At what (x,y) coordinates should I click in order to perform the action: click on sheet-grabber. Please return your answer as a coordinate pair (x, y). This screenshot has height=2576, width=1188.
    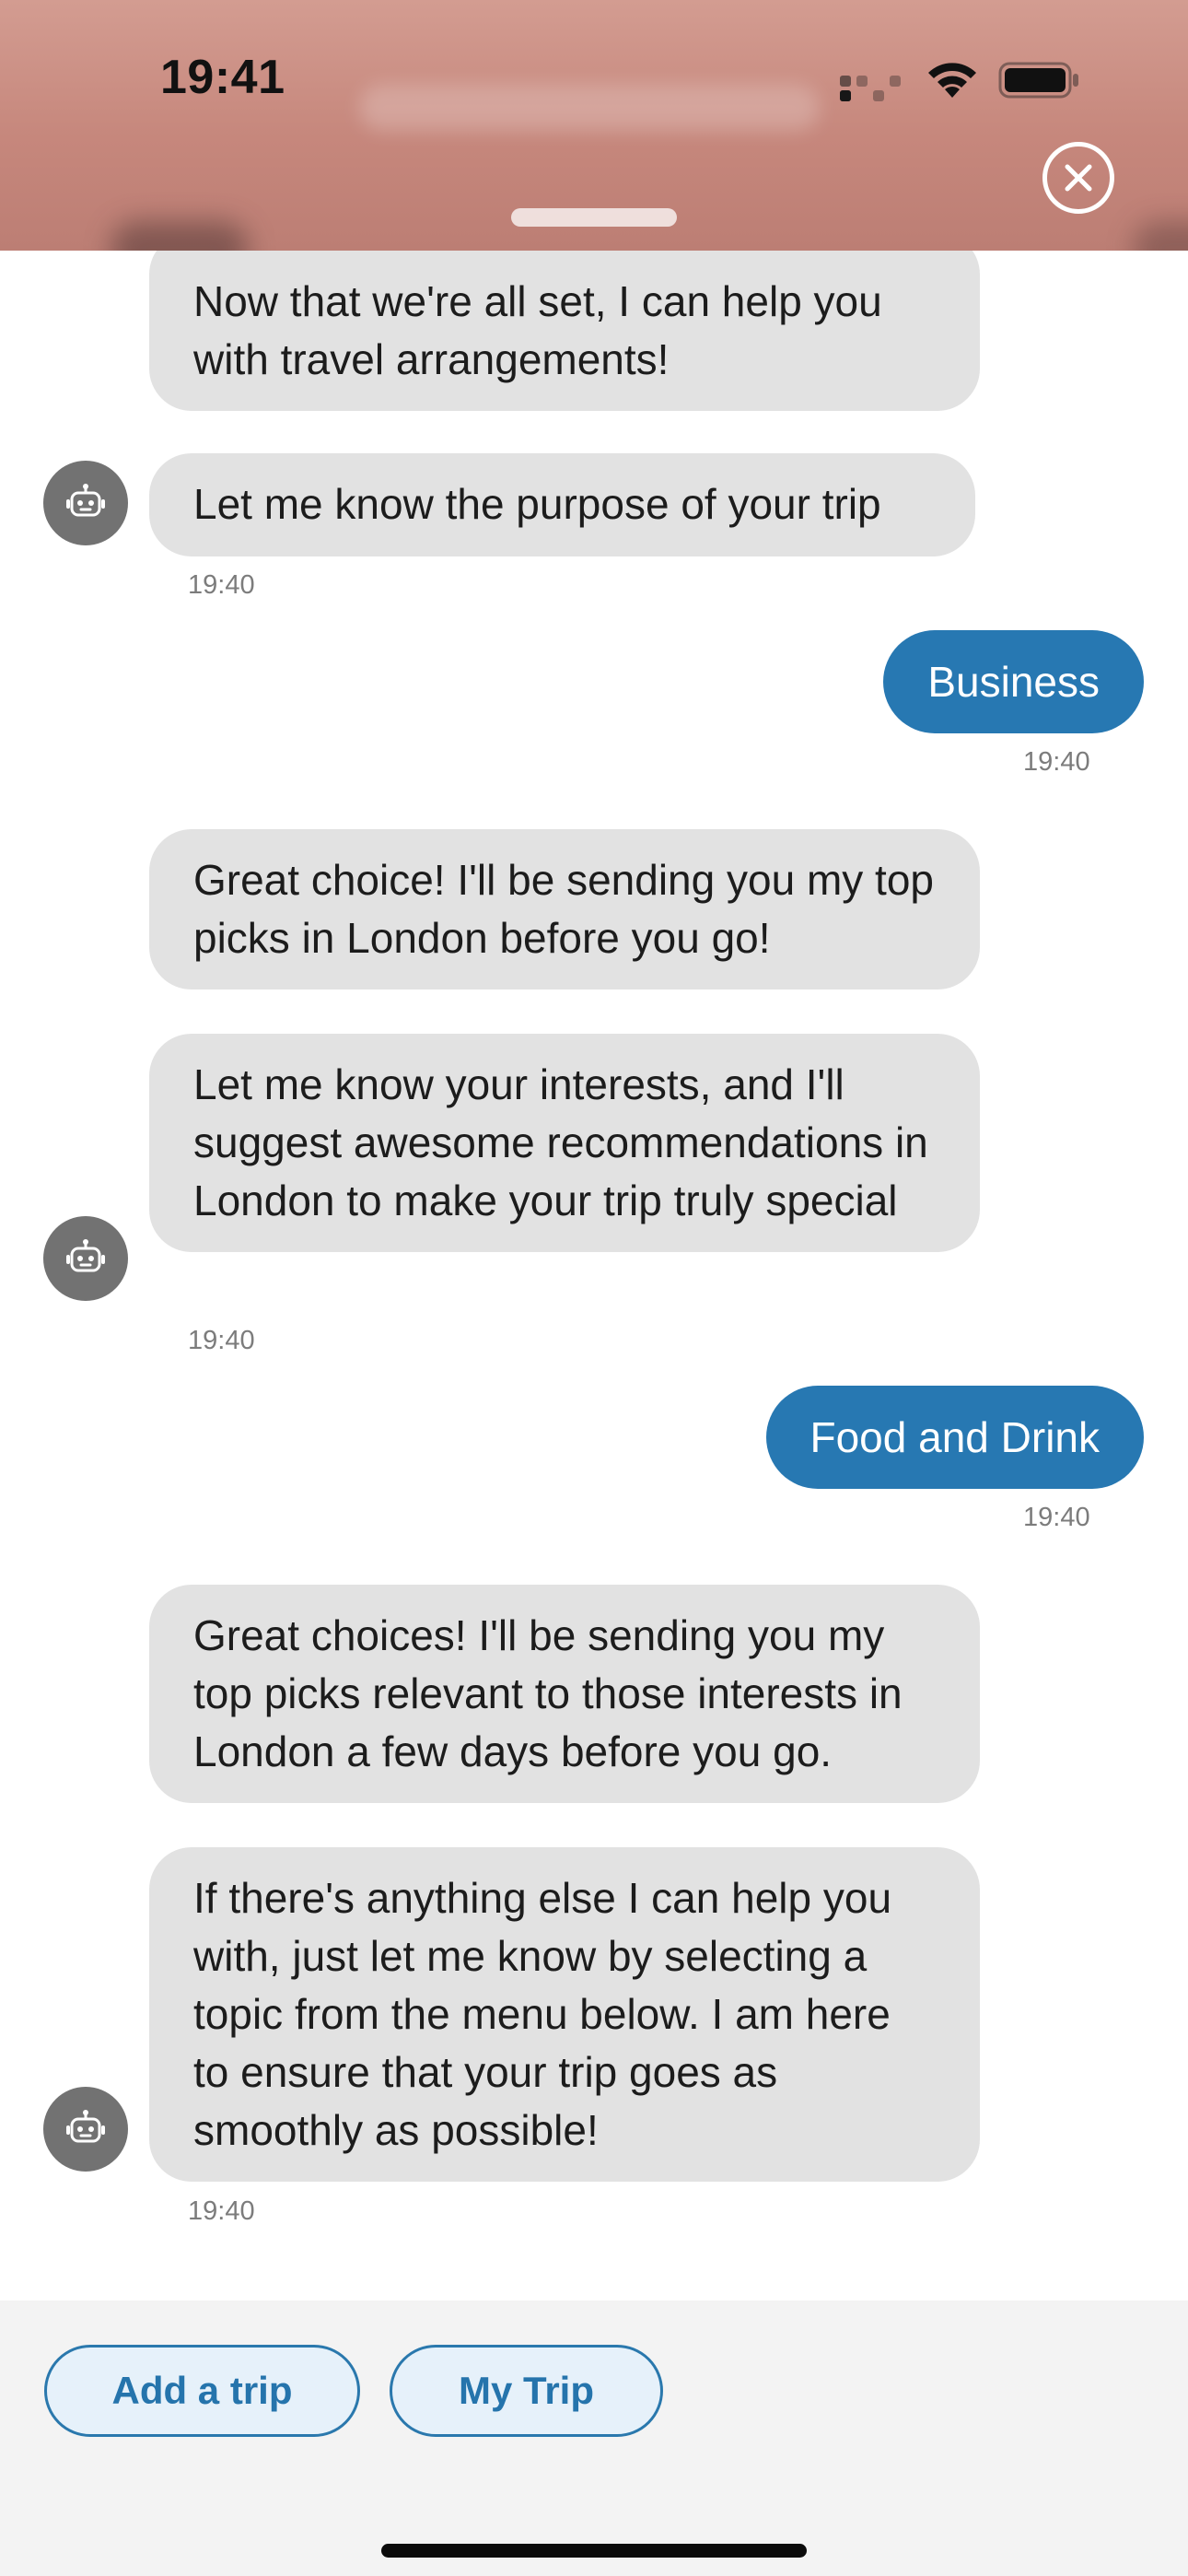
    Looking at the image, I should click on (594, 217).